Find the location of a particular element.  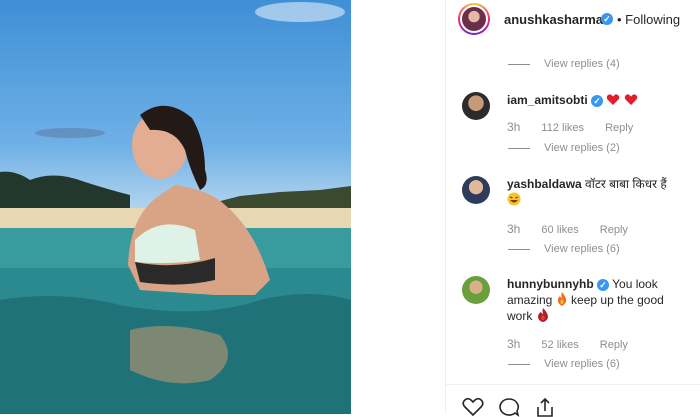

comment-meta: 3h 60 likes Reply is located at coordinates (576, 229).